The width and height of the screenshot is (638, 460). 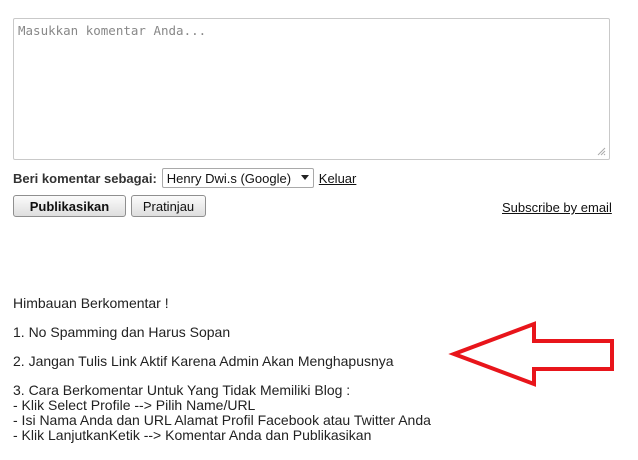 What do you see at coordinates (557, 207) in the screenshot?
I see `subscribe-by-email-link: Subscribe by email` at bounding box center [557, 207].